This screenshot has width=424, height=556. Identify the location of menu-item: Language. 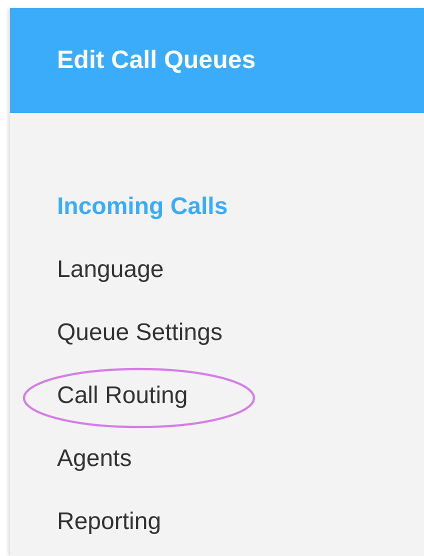
(110, 270).